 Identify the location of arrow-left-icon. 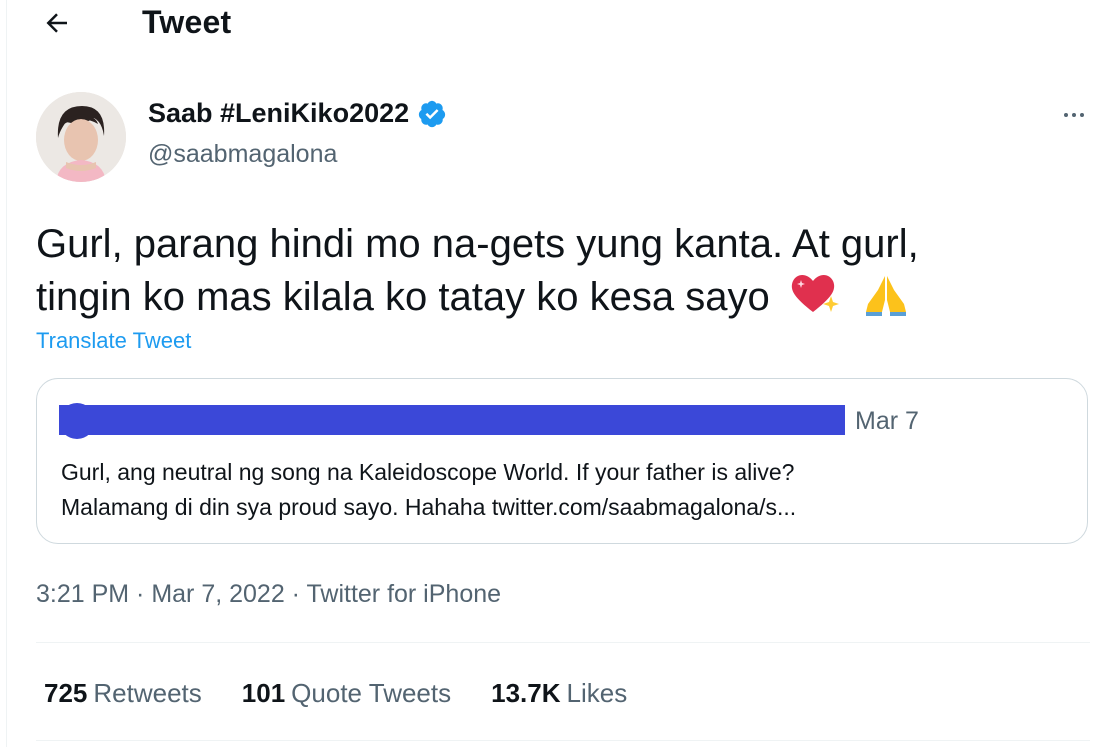
(56, 23).